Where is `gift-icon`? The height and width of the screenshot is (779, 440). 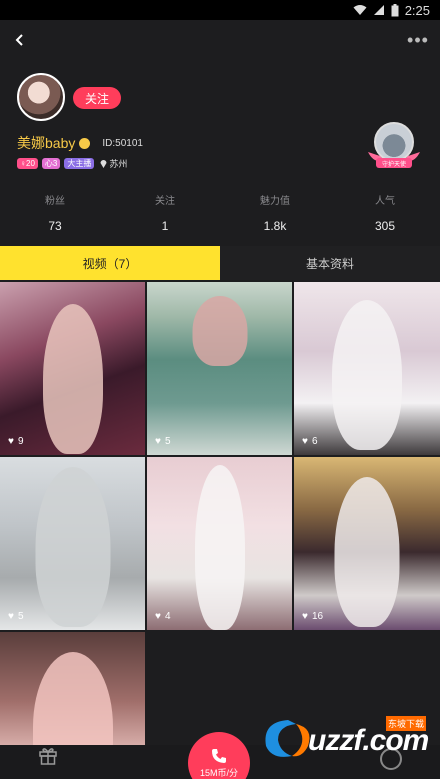 gift-icon is located at coordinates (48, 756).